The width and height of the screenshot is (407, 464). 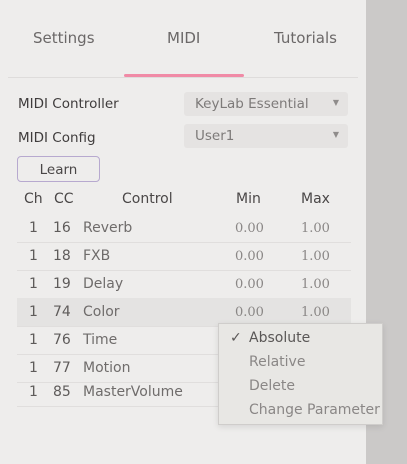 What do you see at coordinates (266, 136) in the screenshot?
I see `midi-config-dropdown: User1 ▼` at bounding box center [266, 136].